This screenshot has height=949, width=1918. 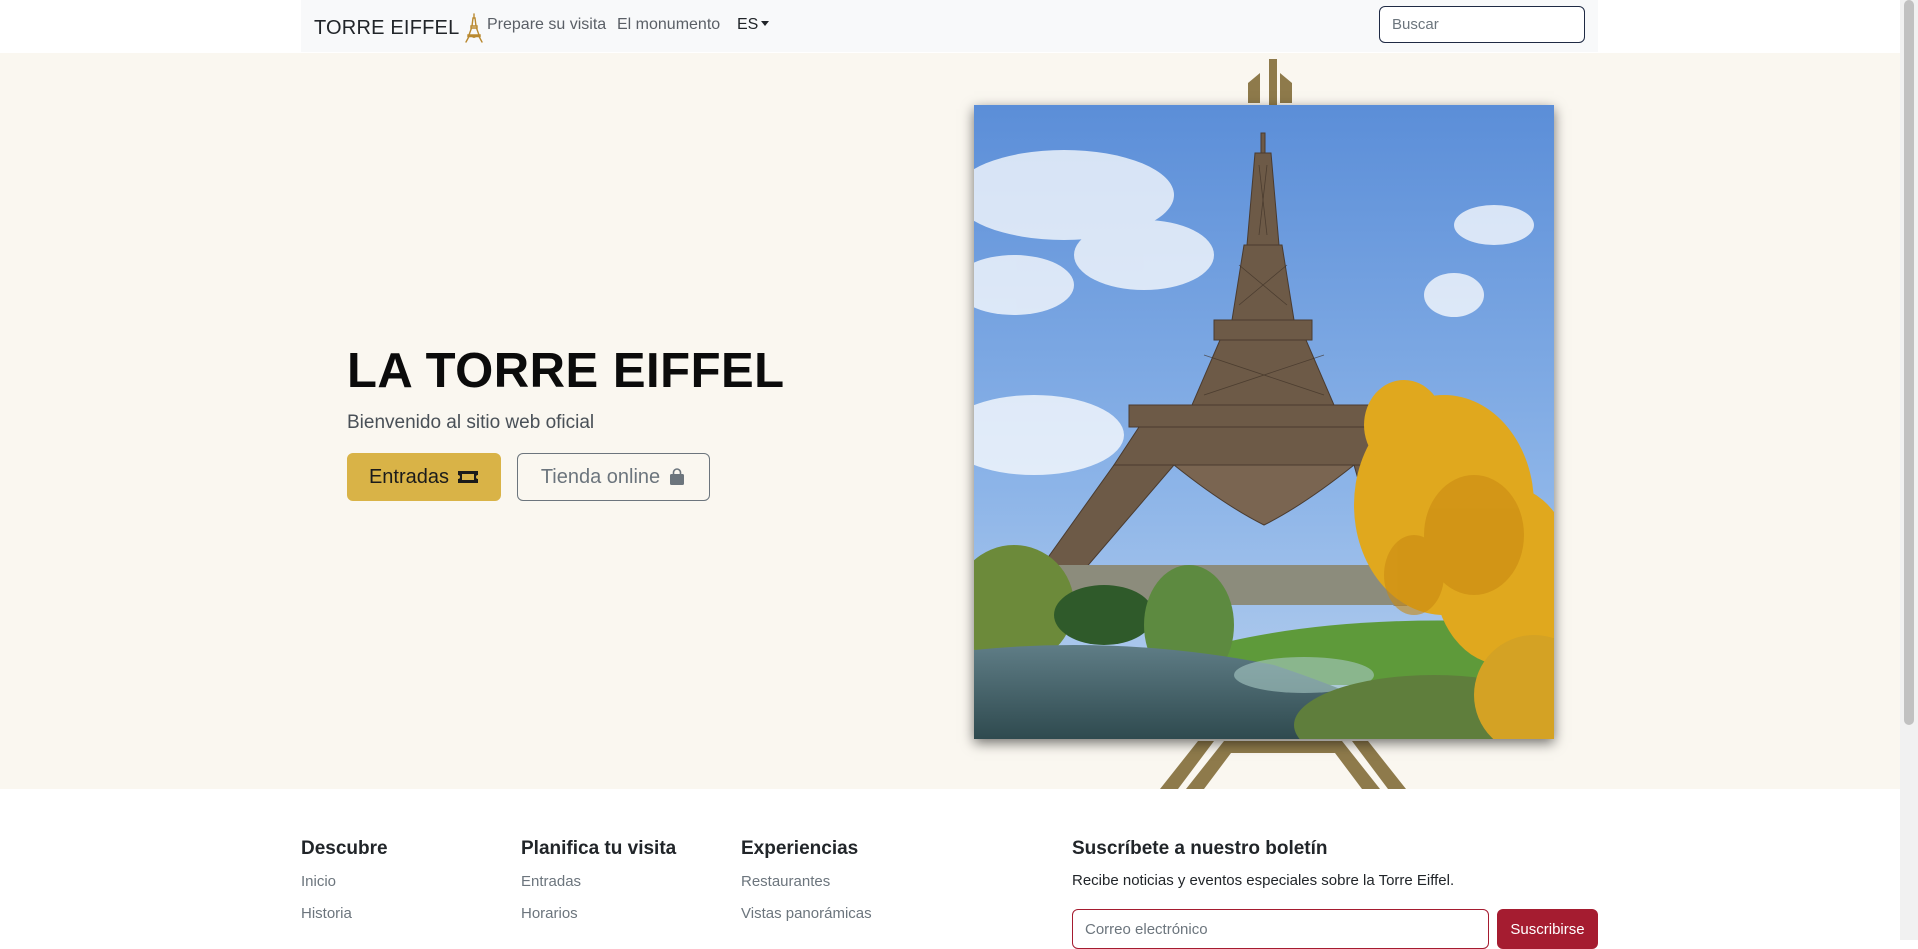 I want to click on online-shop-button: Tienda online, so click(x=613, y=477).